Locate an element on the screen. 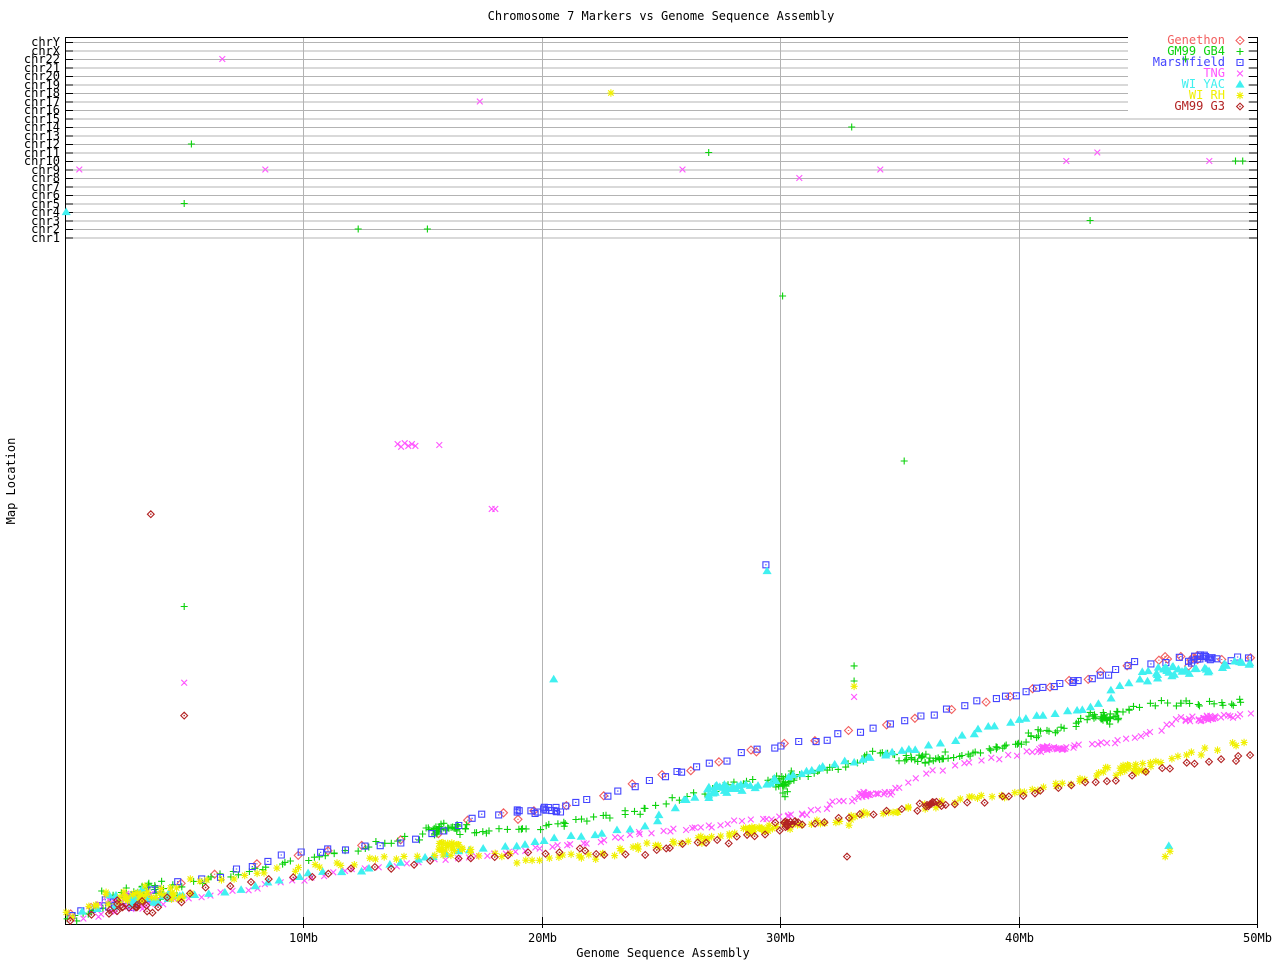 The height and width of the screenshot is (960, 1280). legend-marker-triangle-icon is located at coordinates (1240, 84).